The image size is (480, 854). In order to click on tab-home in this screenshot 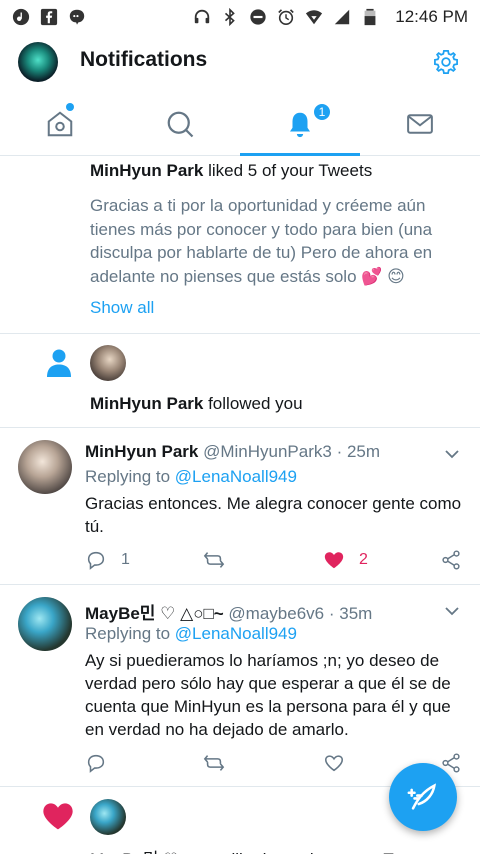, I will do `click(60, 123)`.